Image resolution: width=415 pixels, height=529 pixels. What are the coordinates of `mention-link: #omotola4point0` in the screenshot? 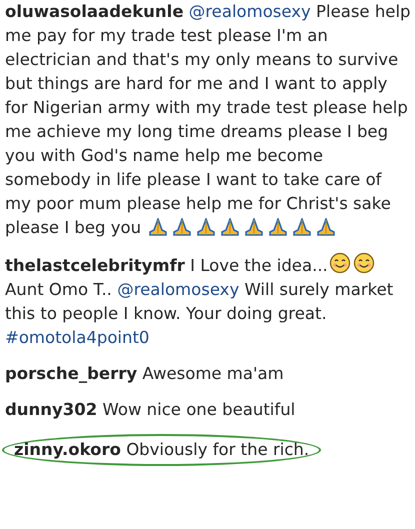 It's located at (77, 337).